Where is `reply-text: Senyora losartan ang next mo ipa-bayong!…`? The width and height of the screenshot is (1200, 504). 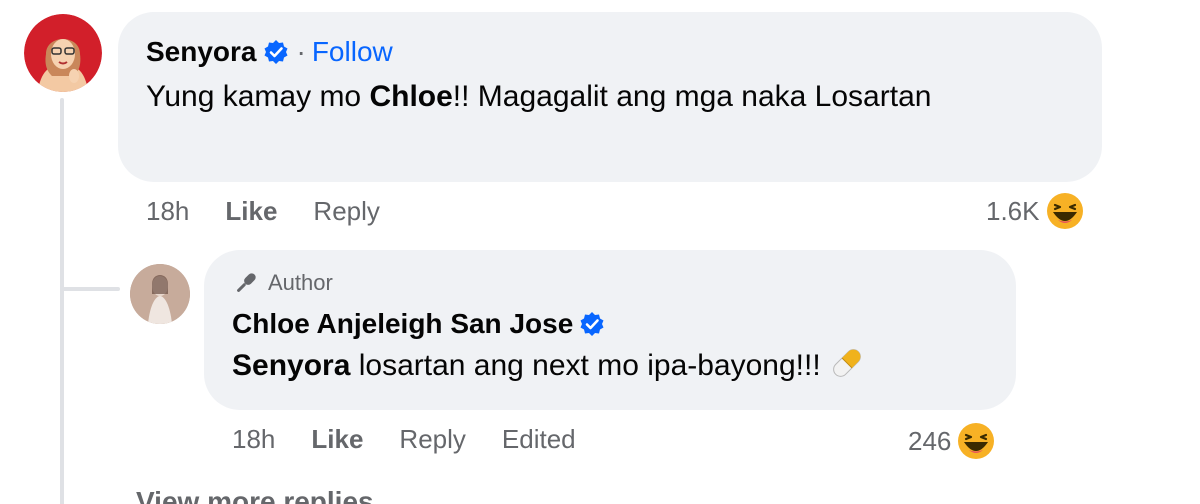
reply-text: Senyora losartan ang next mo ipa-bayong!… is located at coordinates (610, 366).